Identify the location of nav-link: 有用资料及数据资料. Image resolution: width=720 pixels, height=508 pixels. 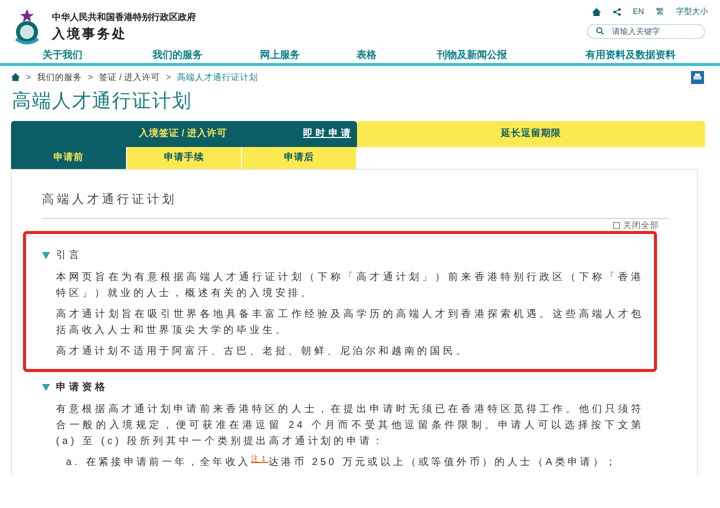
(631, 55).